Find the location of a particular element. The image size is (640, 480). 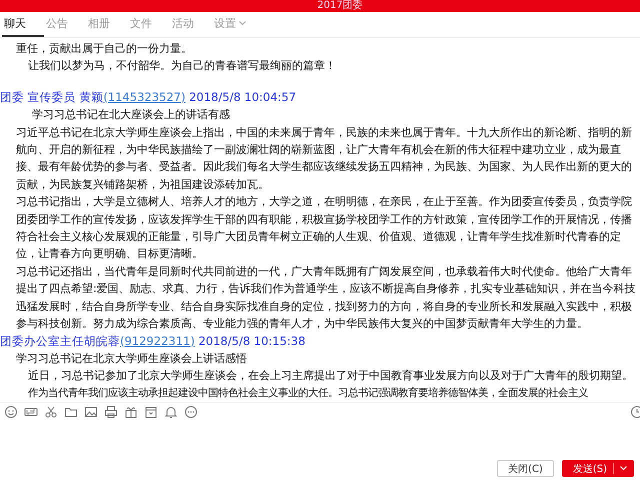

tab: 相册 is located at coordinates (107, 24).